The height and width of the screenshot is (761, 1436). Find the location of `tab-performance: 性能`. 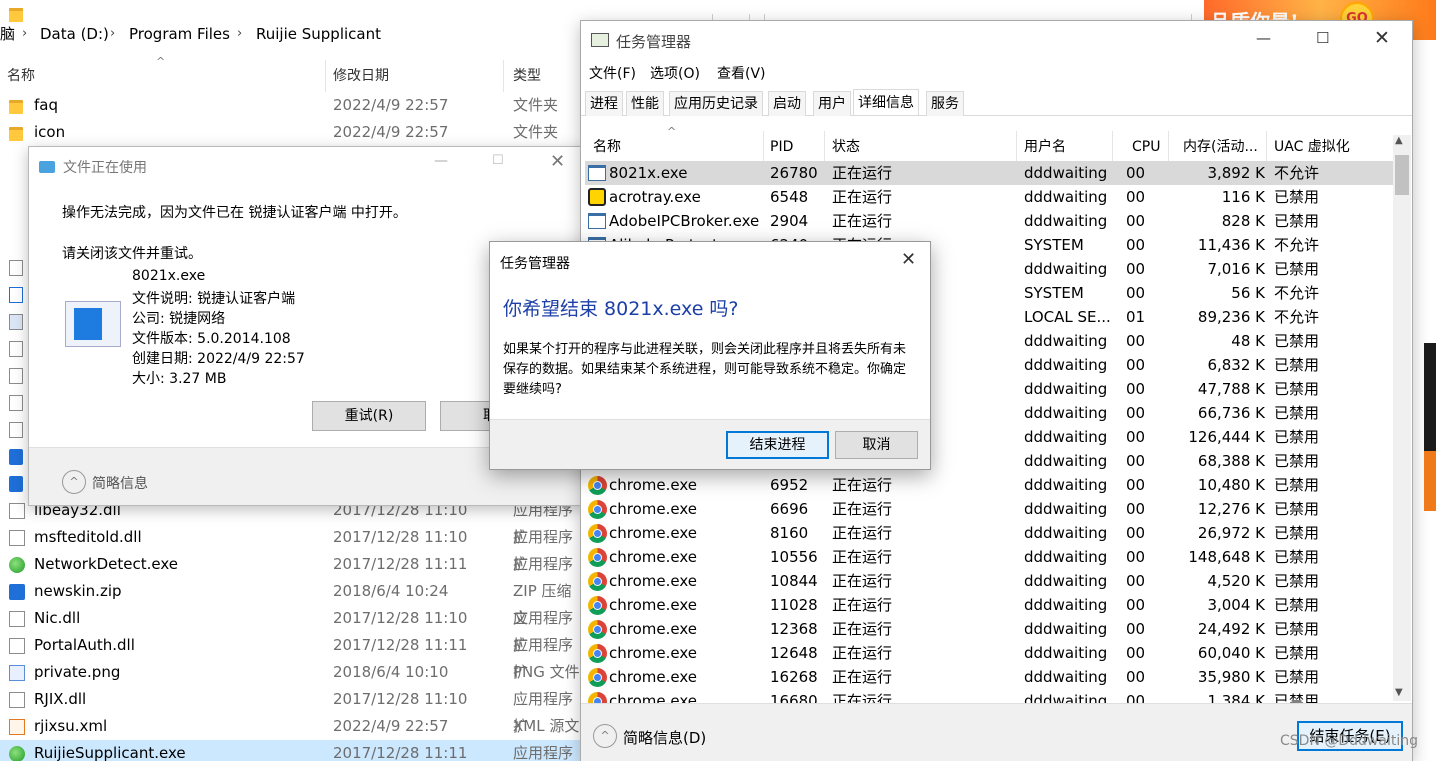

tab-performance: 性能 is located at coordinates (645, 103).